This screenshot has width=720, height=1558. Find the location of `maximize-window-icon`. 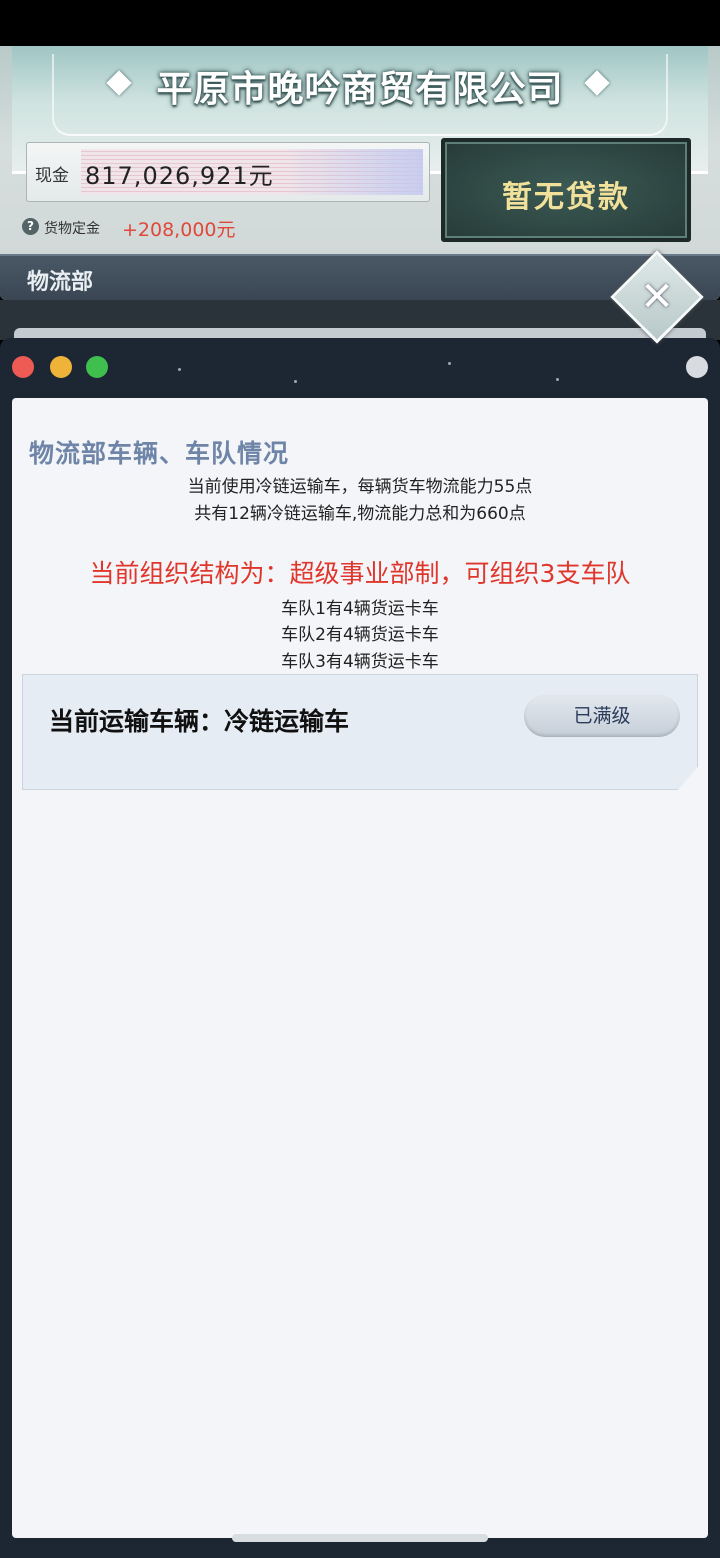

maximize-window-icon is located at coordinates (97, 367).